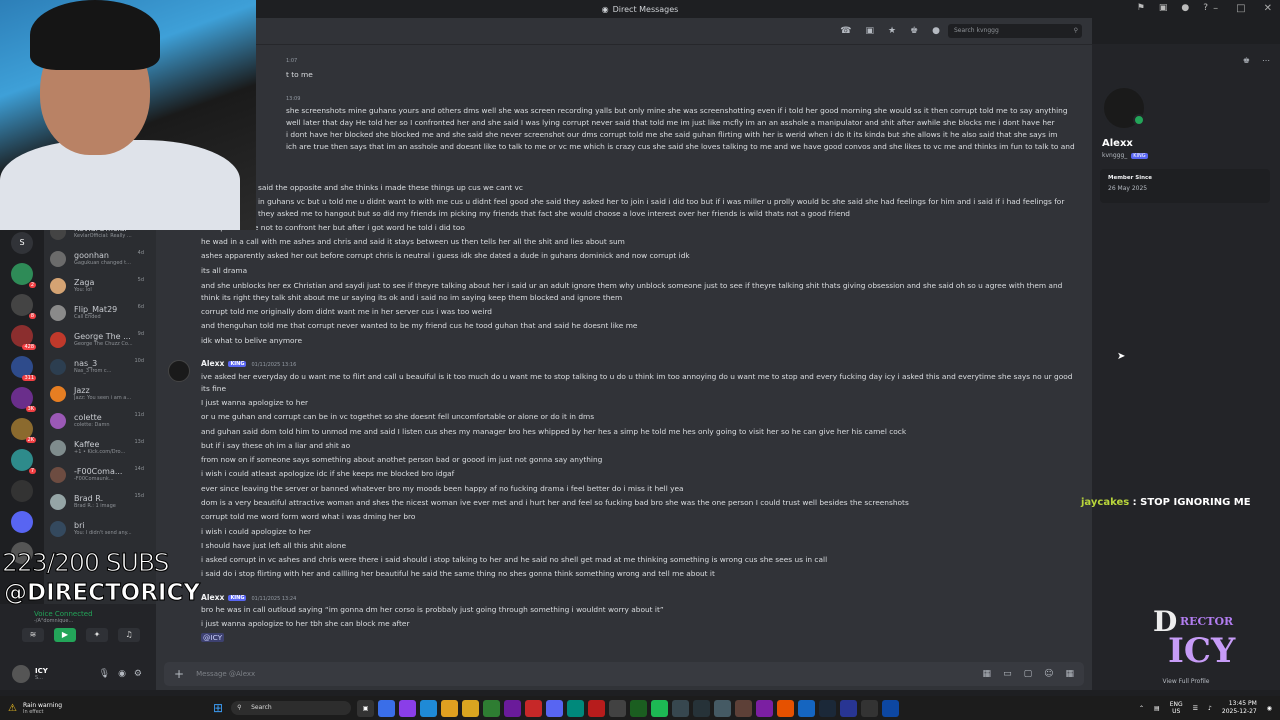 The width and height of the screenshot is (1280, 720). What do you see at coordinates (138, 674) in the screenshot?
I see `gear-icon: ⚙` at bounding box center [138, 674].